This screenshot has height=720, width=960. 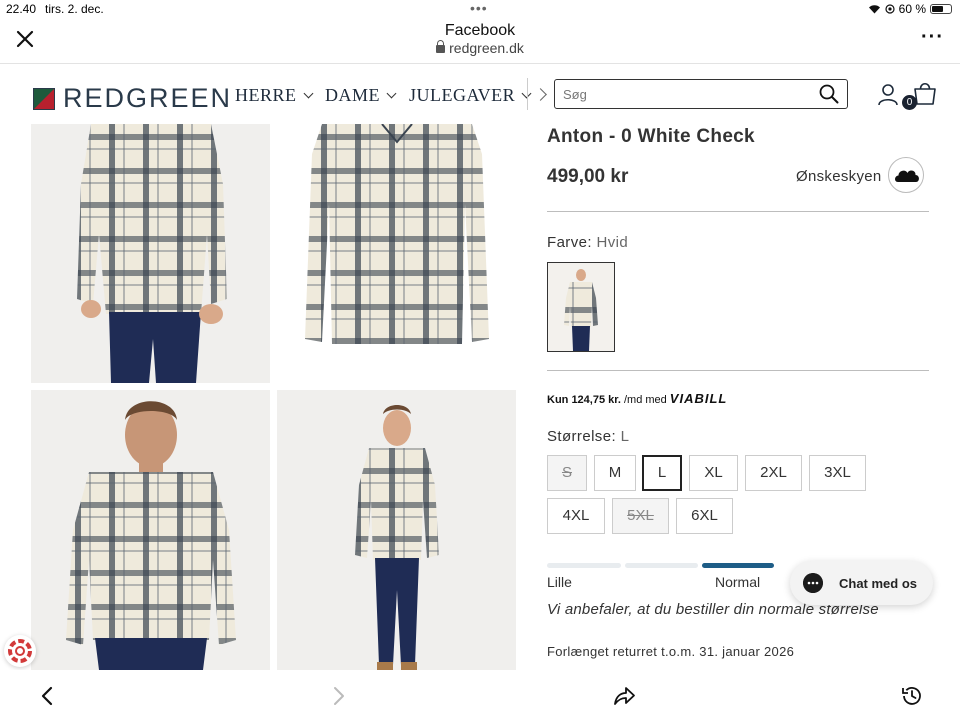 I want to click on viabill-amount: Kun 124,75 kr., so click(x=584, y=400).